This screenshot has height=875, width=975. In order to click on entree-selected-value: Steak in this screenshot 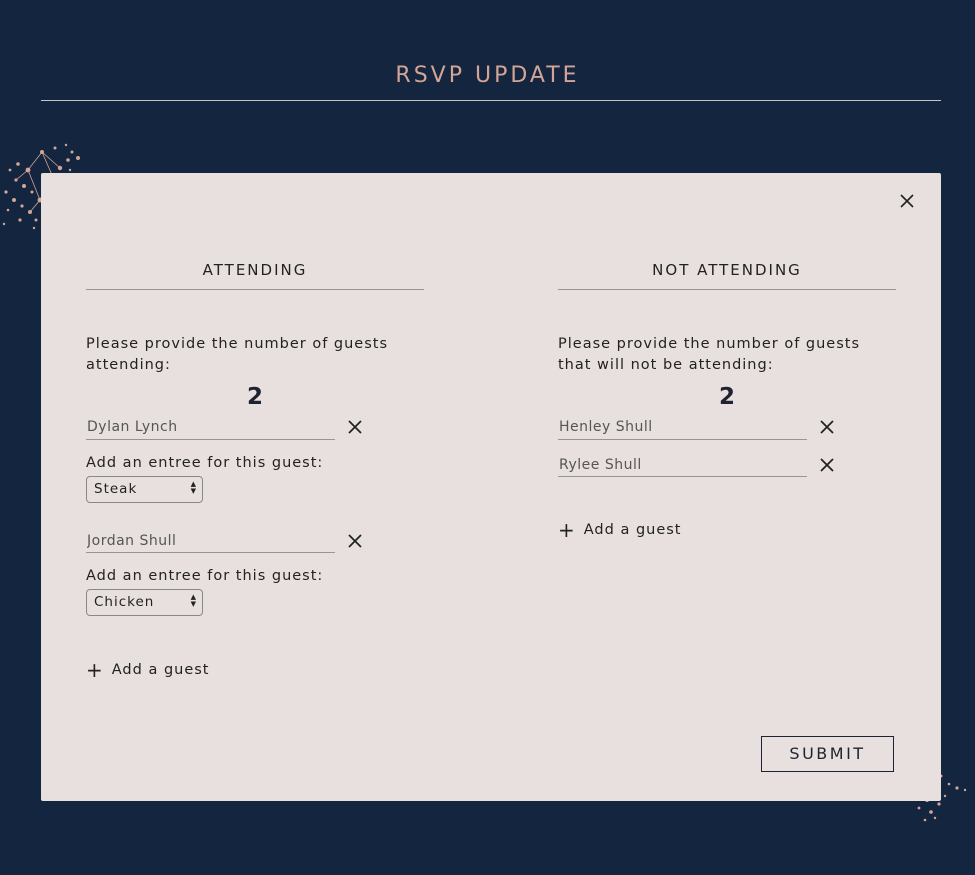, I will do `click(116, 488)`.